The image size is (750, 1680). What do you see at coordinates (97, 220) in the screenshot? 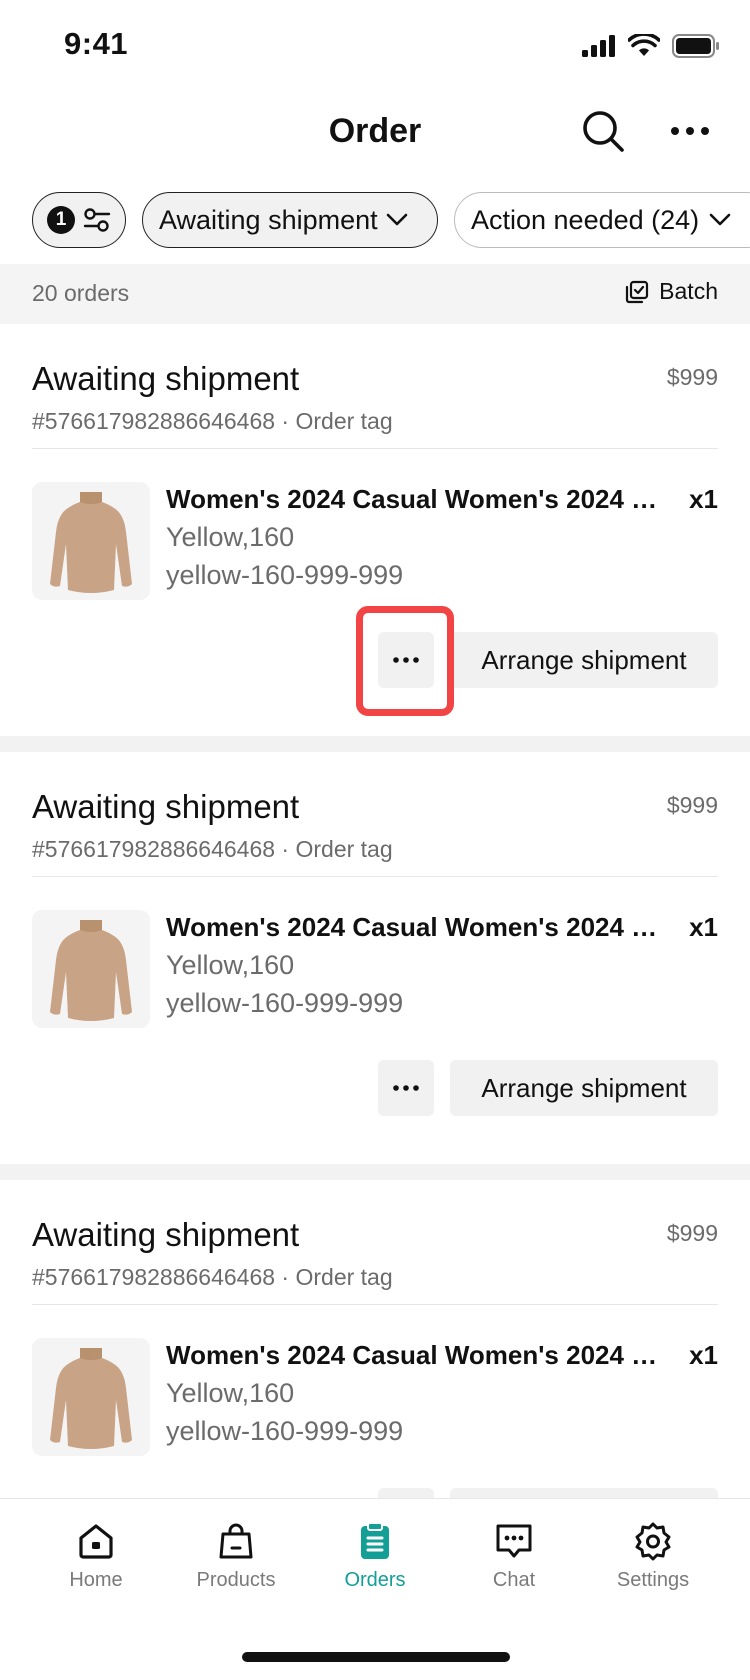
I see `filter-sliders-icon` at bounding box center [97, 220].